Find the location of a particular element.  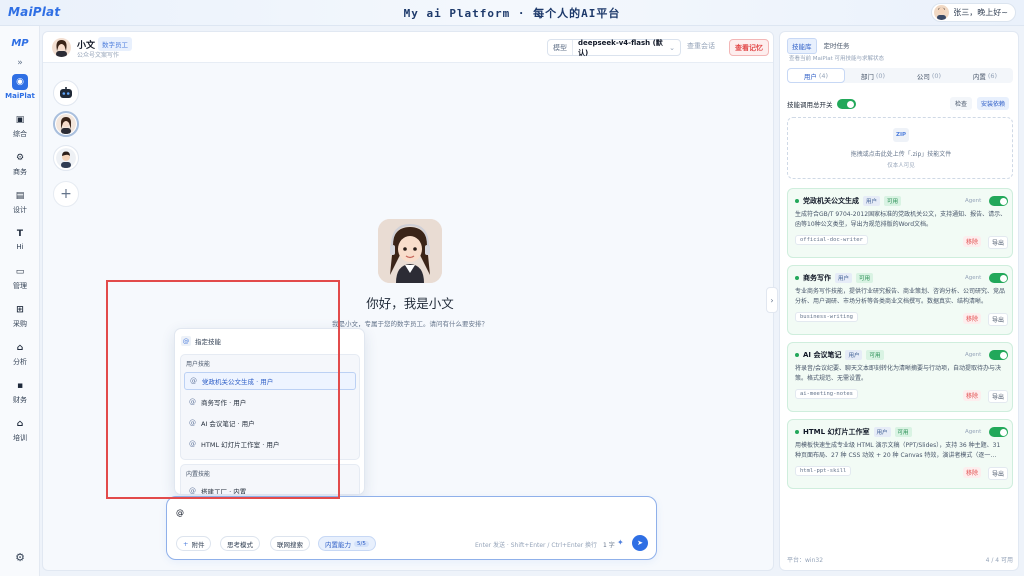

skill-option: @ 党政机关公文生成 · 用户 is located at coordinates (270, 381).